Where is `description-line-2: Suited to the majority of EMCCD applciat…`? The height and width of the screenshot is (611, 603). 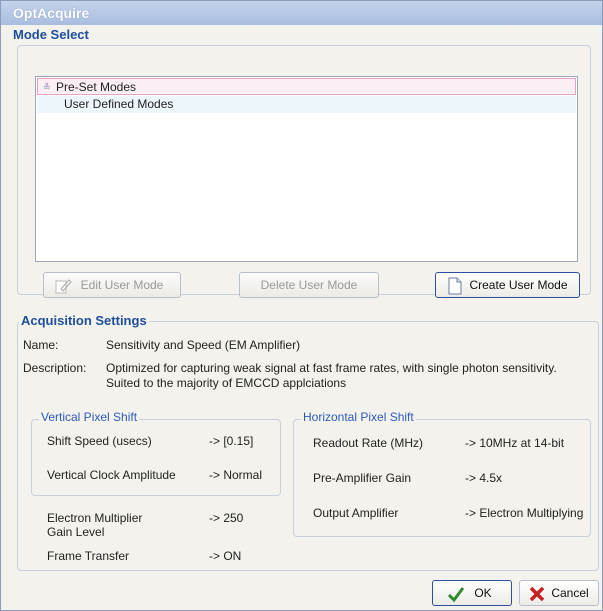
description-line-2: Suited to the majority of EMCCD applciat… is located at coordinates (226, 383).